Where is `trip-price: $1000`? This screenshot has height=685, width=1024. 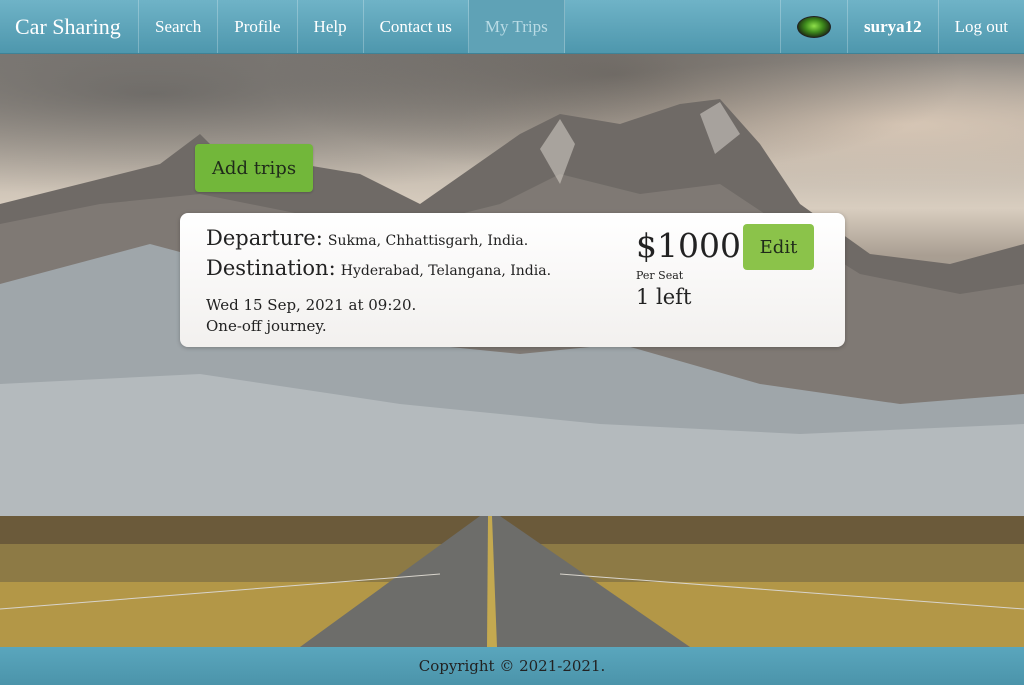
trip-price: $1000 is located at coordinates (688, 245).